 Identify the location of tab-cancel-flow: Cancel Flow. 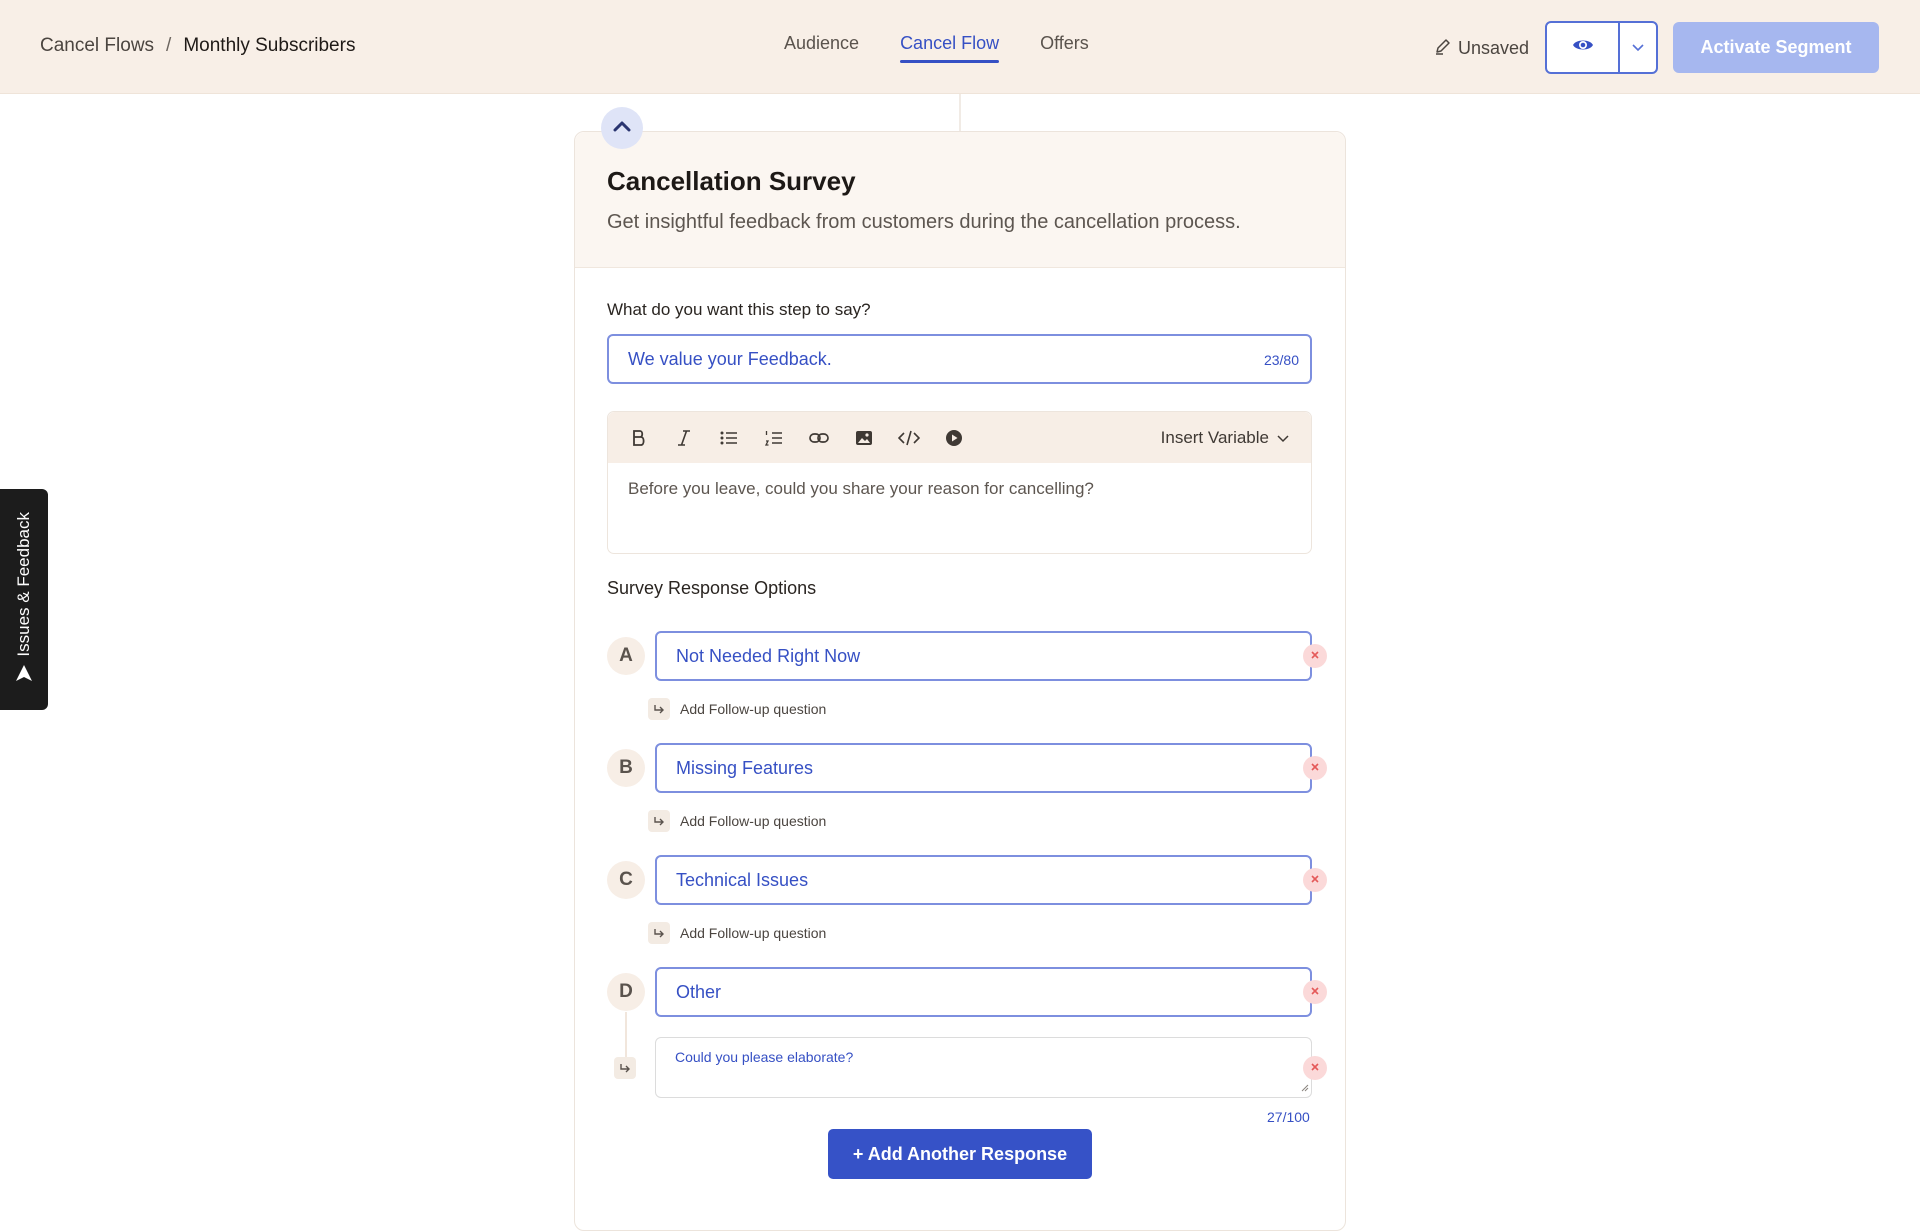
(950, 47).